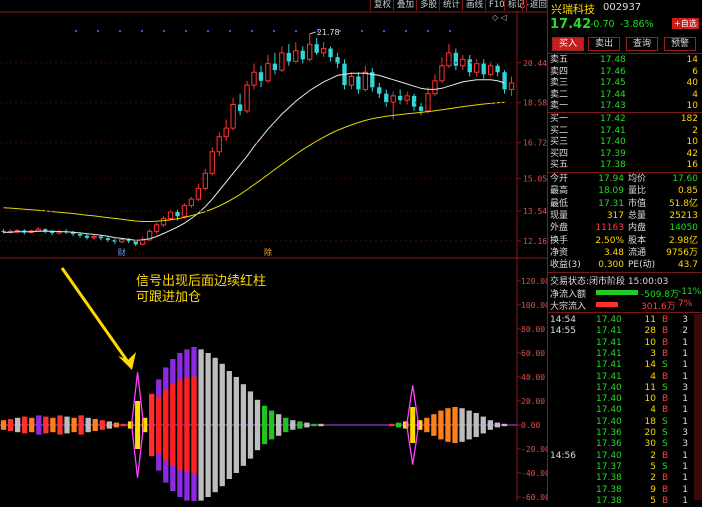 This screenshot has height=507, width=702. What do you see at coordinates (685, 179) in the screenshot?
I see `stat-value: 17.60` at bounding box center [685, 179].